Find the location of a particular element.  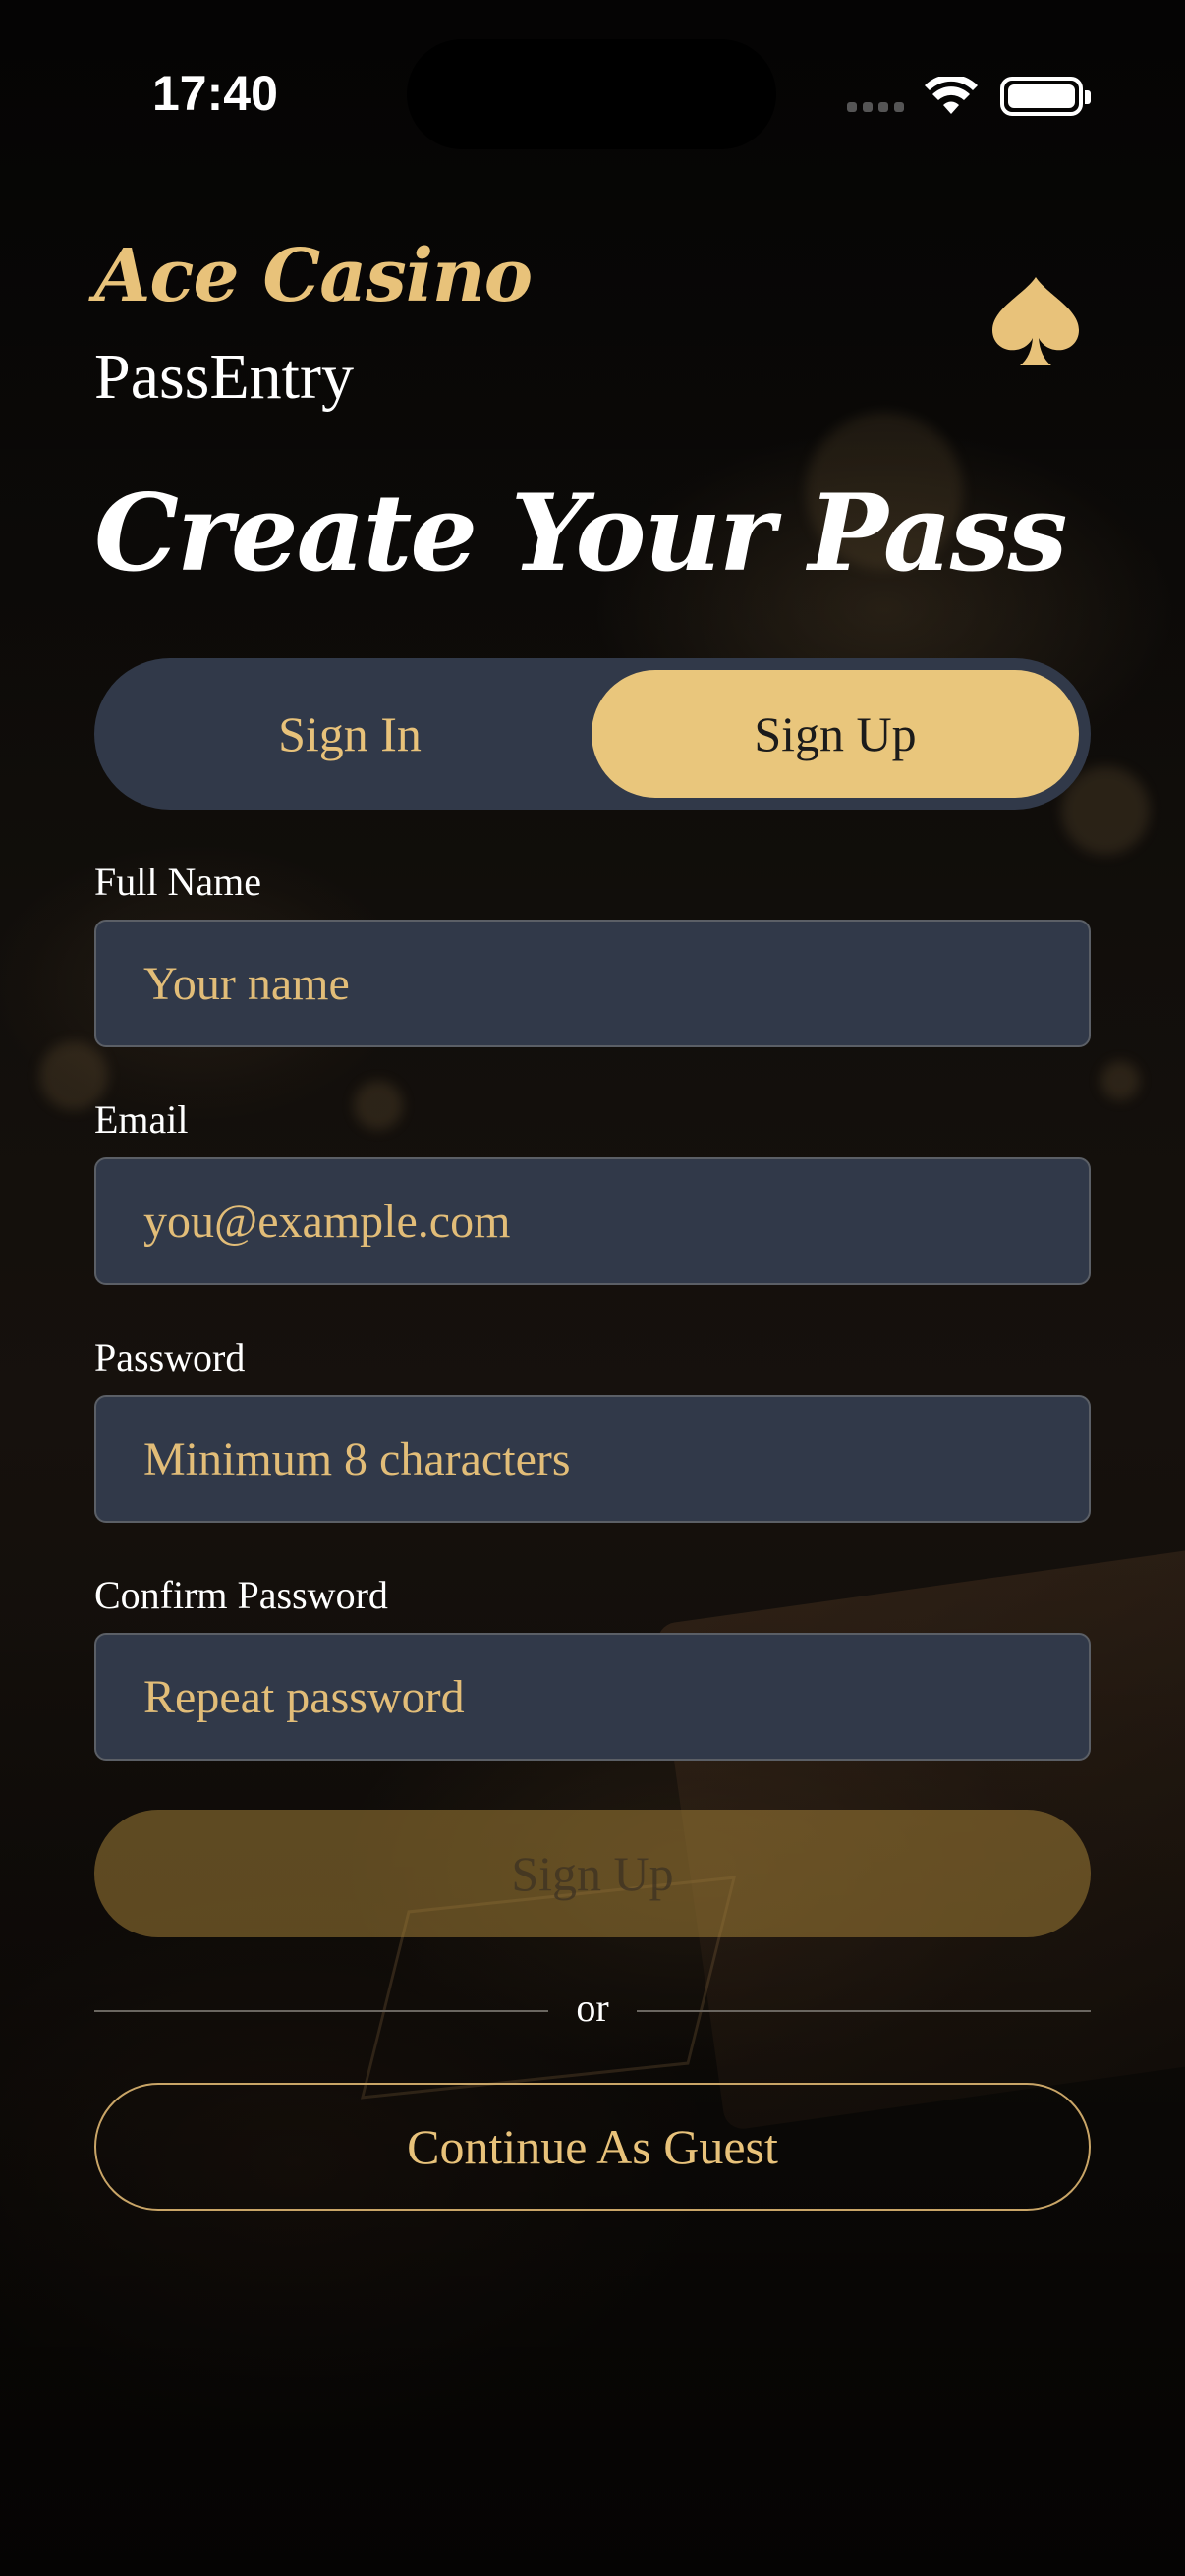

confirm-password-input is located at coordinates (592, 1697).